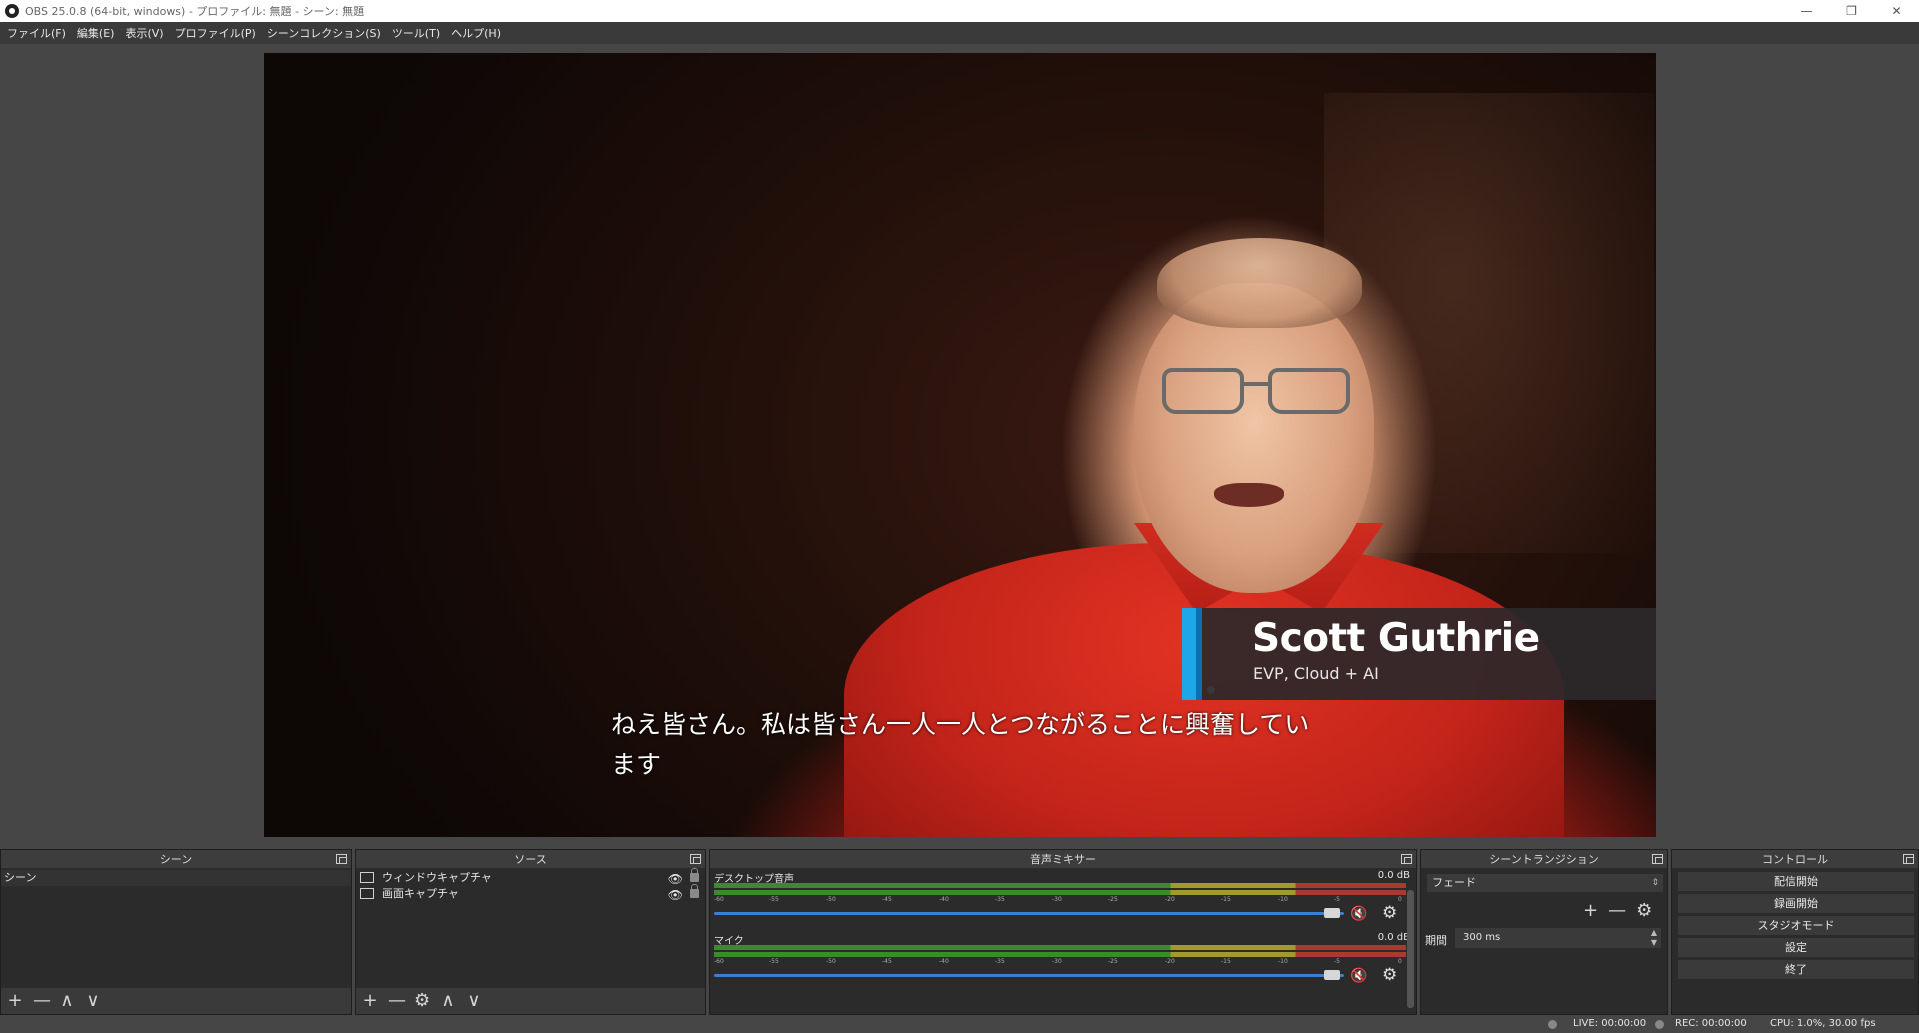 The height and width of the screenshot is (1033, 1919). What do you see at coordinates (418, 33) in the screenshot?
I see `menu-tools: ツール(T)` at bounding box center [418, 33].